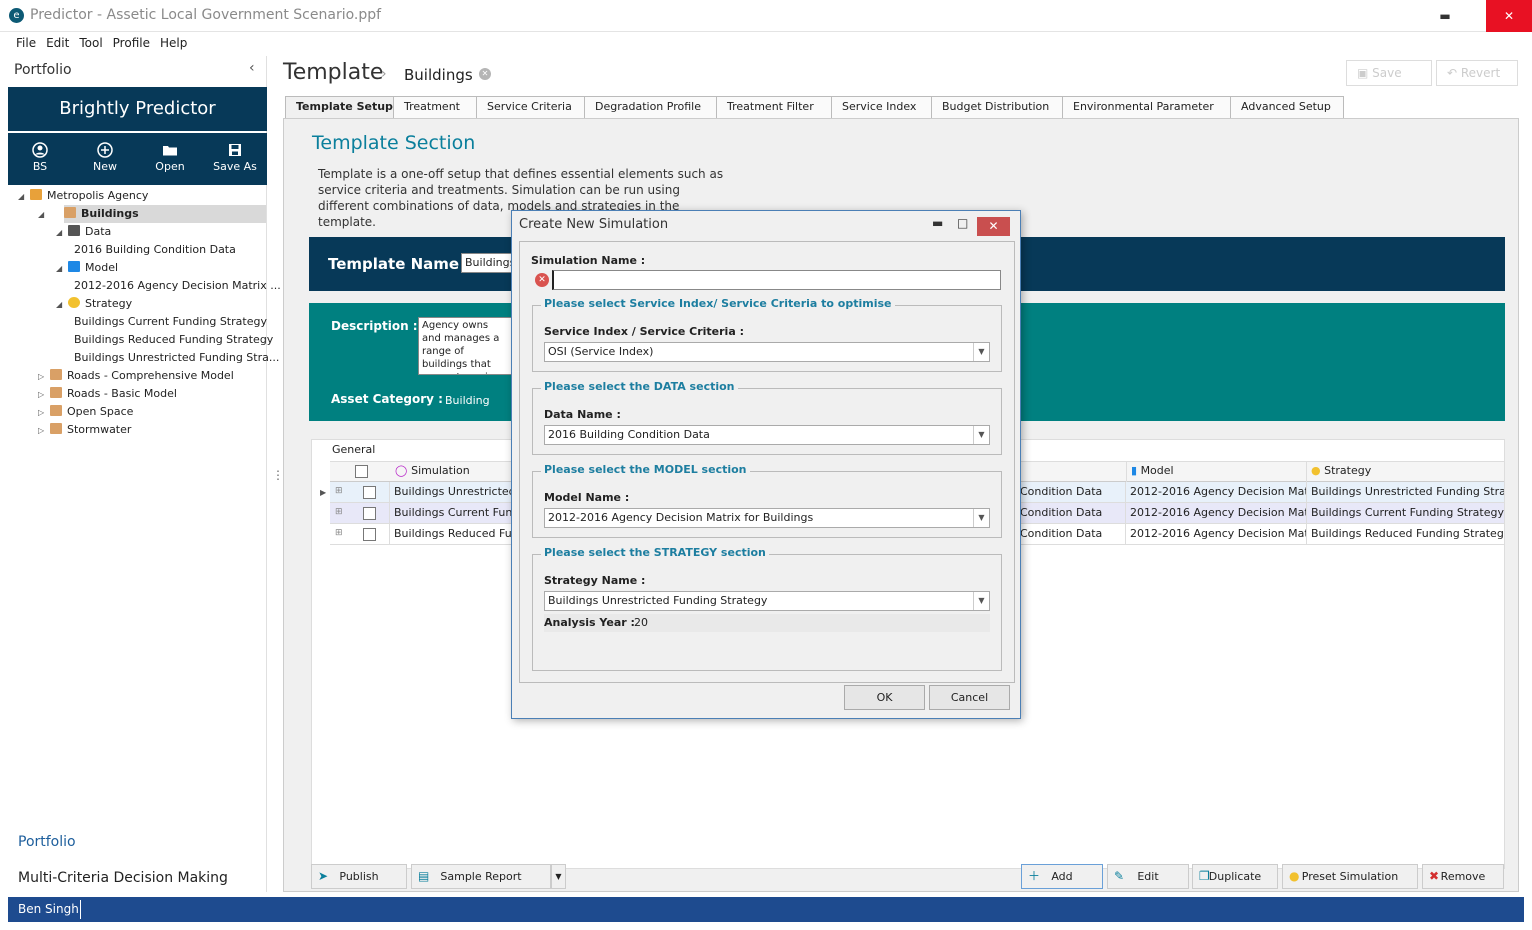  I want to click on menu-tool: Tool, so click(90, 43).